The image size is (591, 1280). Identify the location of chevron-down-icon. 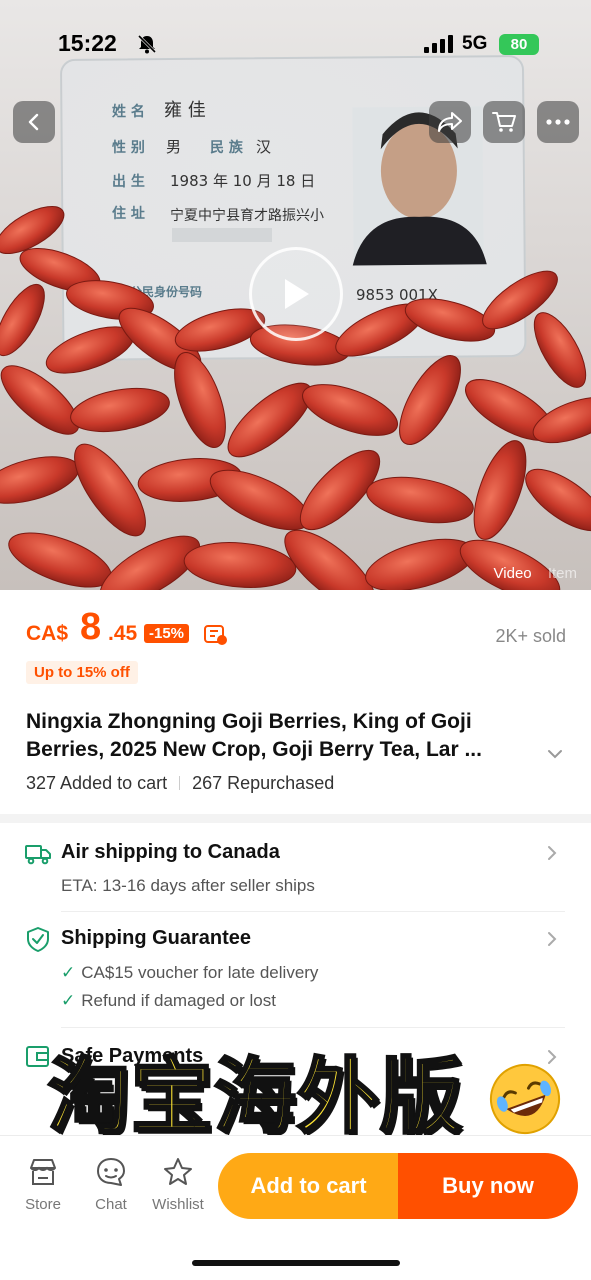
(555, 754).